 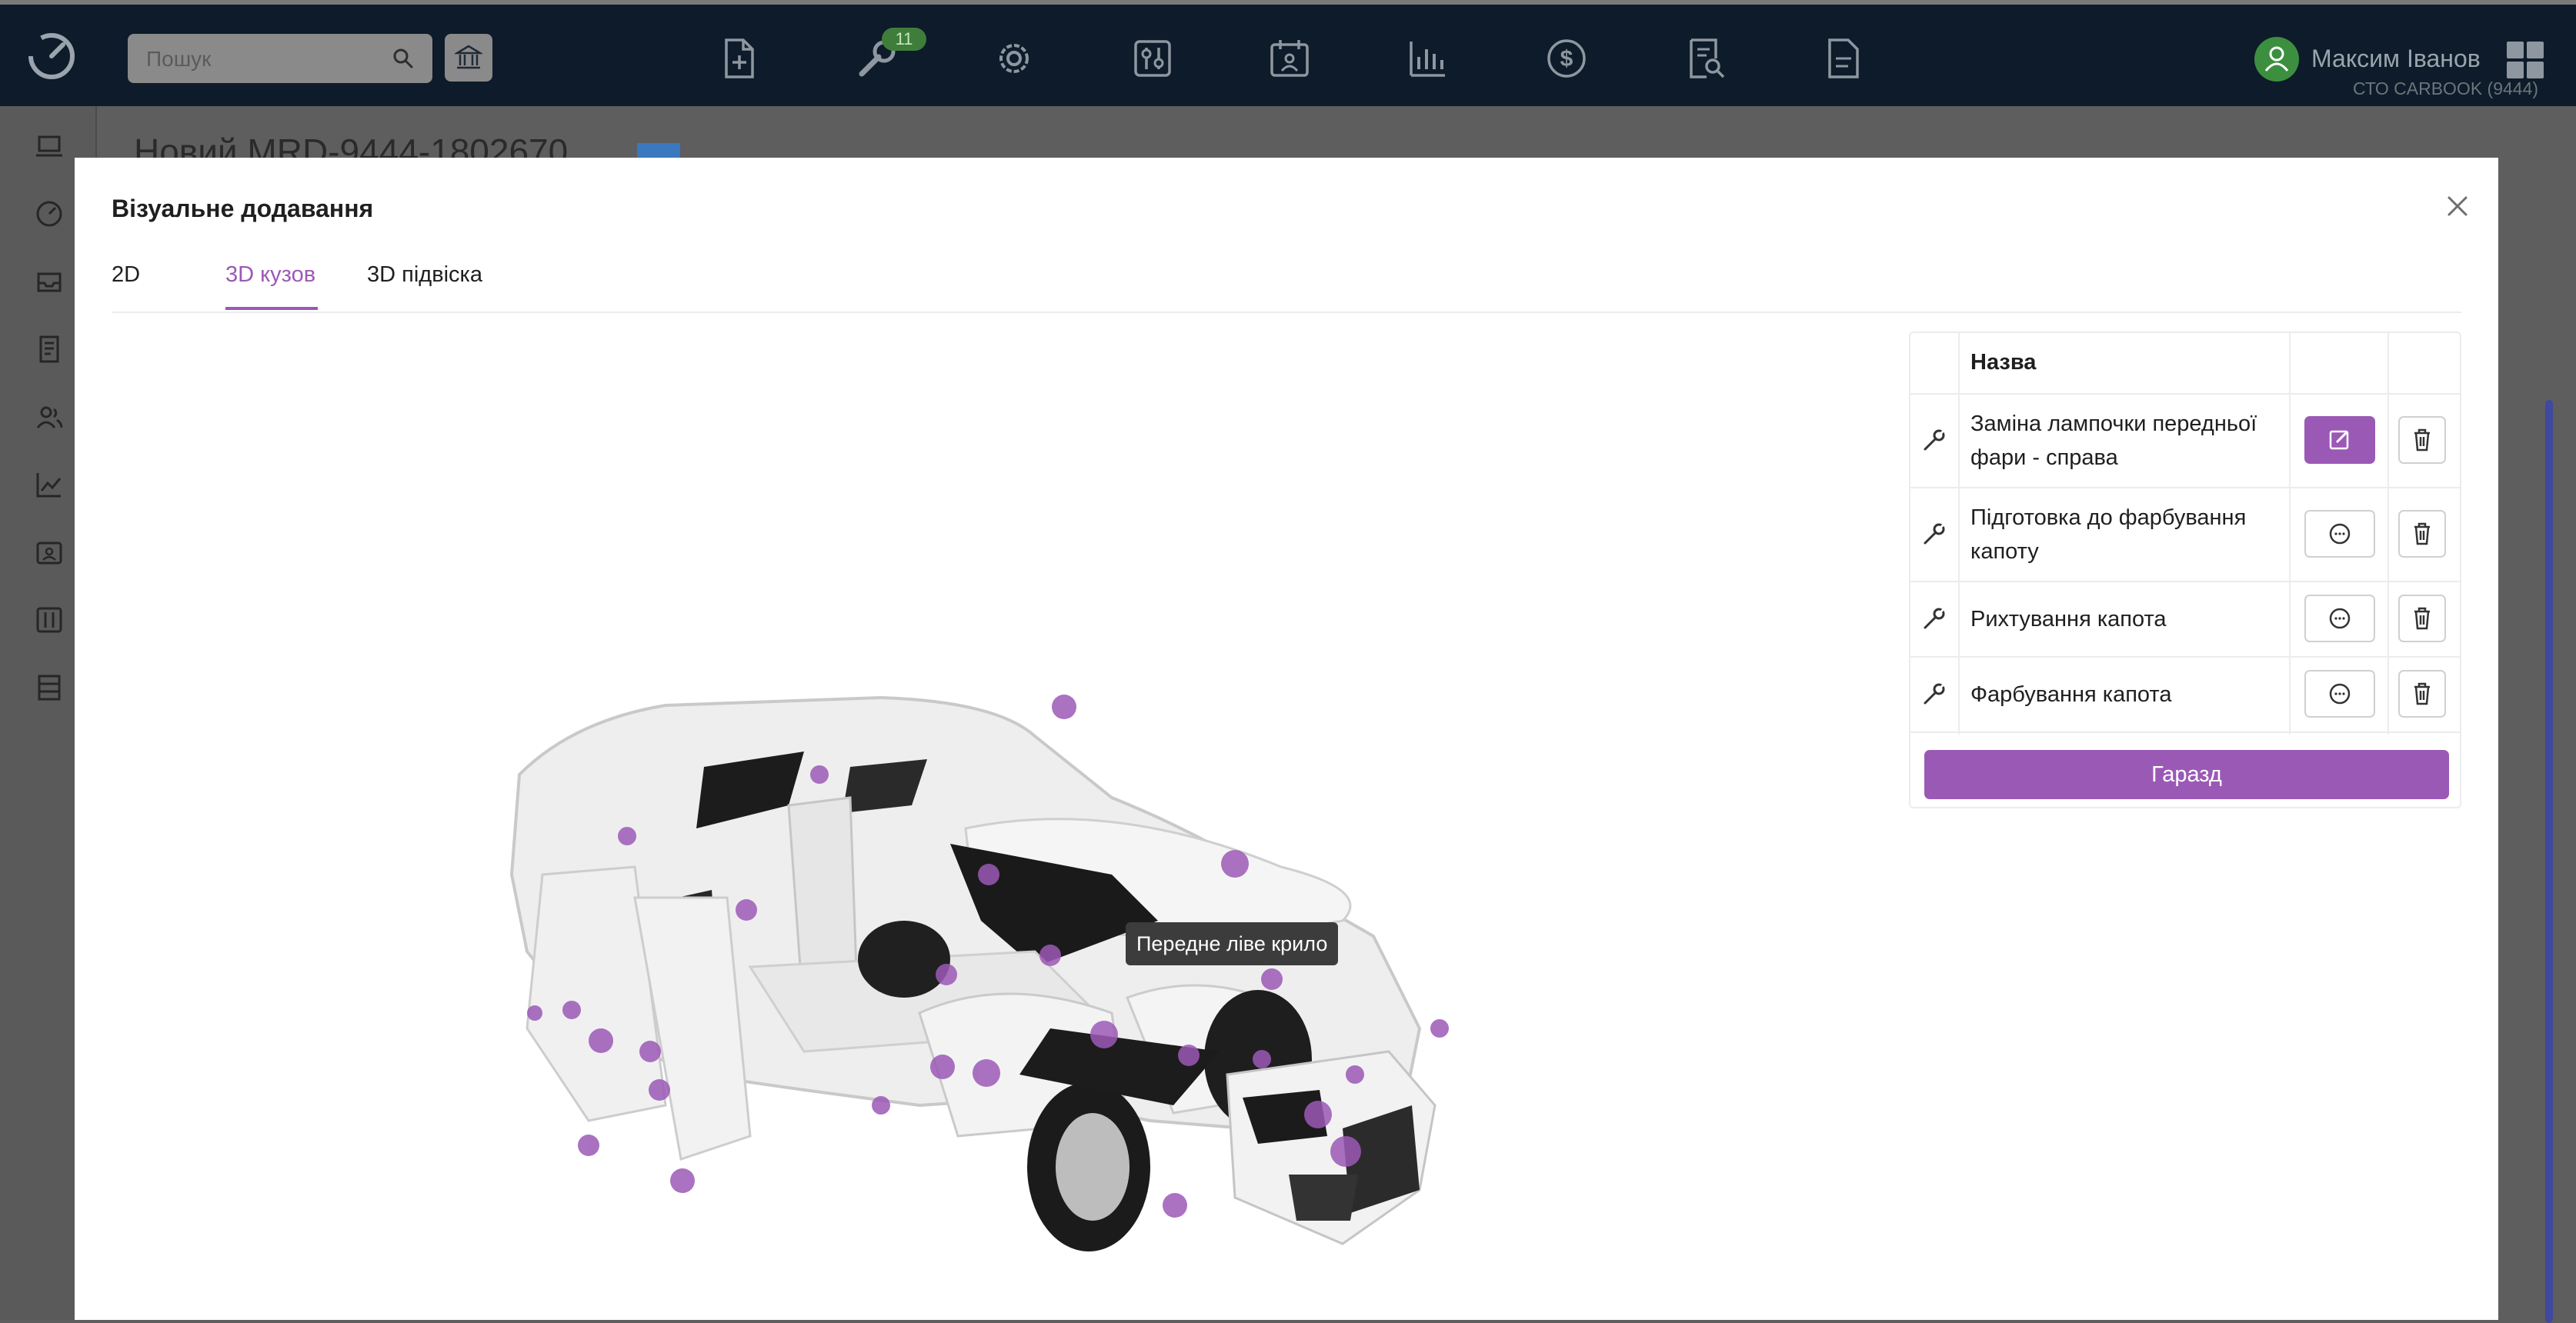 What do you see at coordinates (243, 209) in the screenshot?
I see `modal-title: Візуальне додавання` at bounding box center [243, 209].